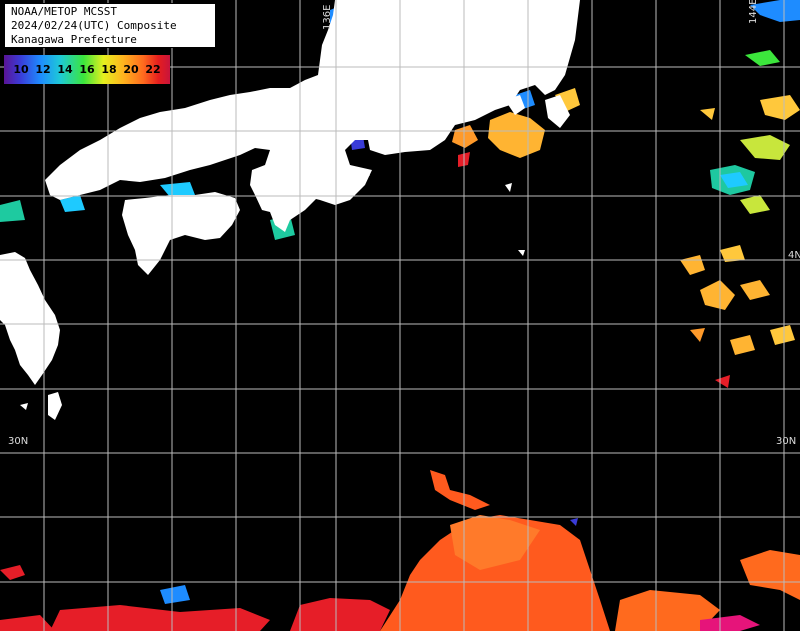  What do you see at coordinates (794, 255) in the screenshot?
I see `lat-label-34n-right: 4N` at bounding box center [794, 255].